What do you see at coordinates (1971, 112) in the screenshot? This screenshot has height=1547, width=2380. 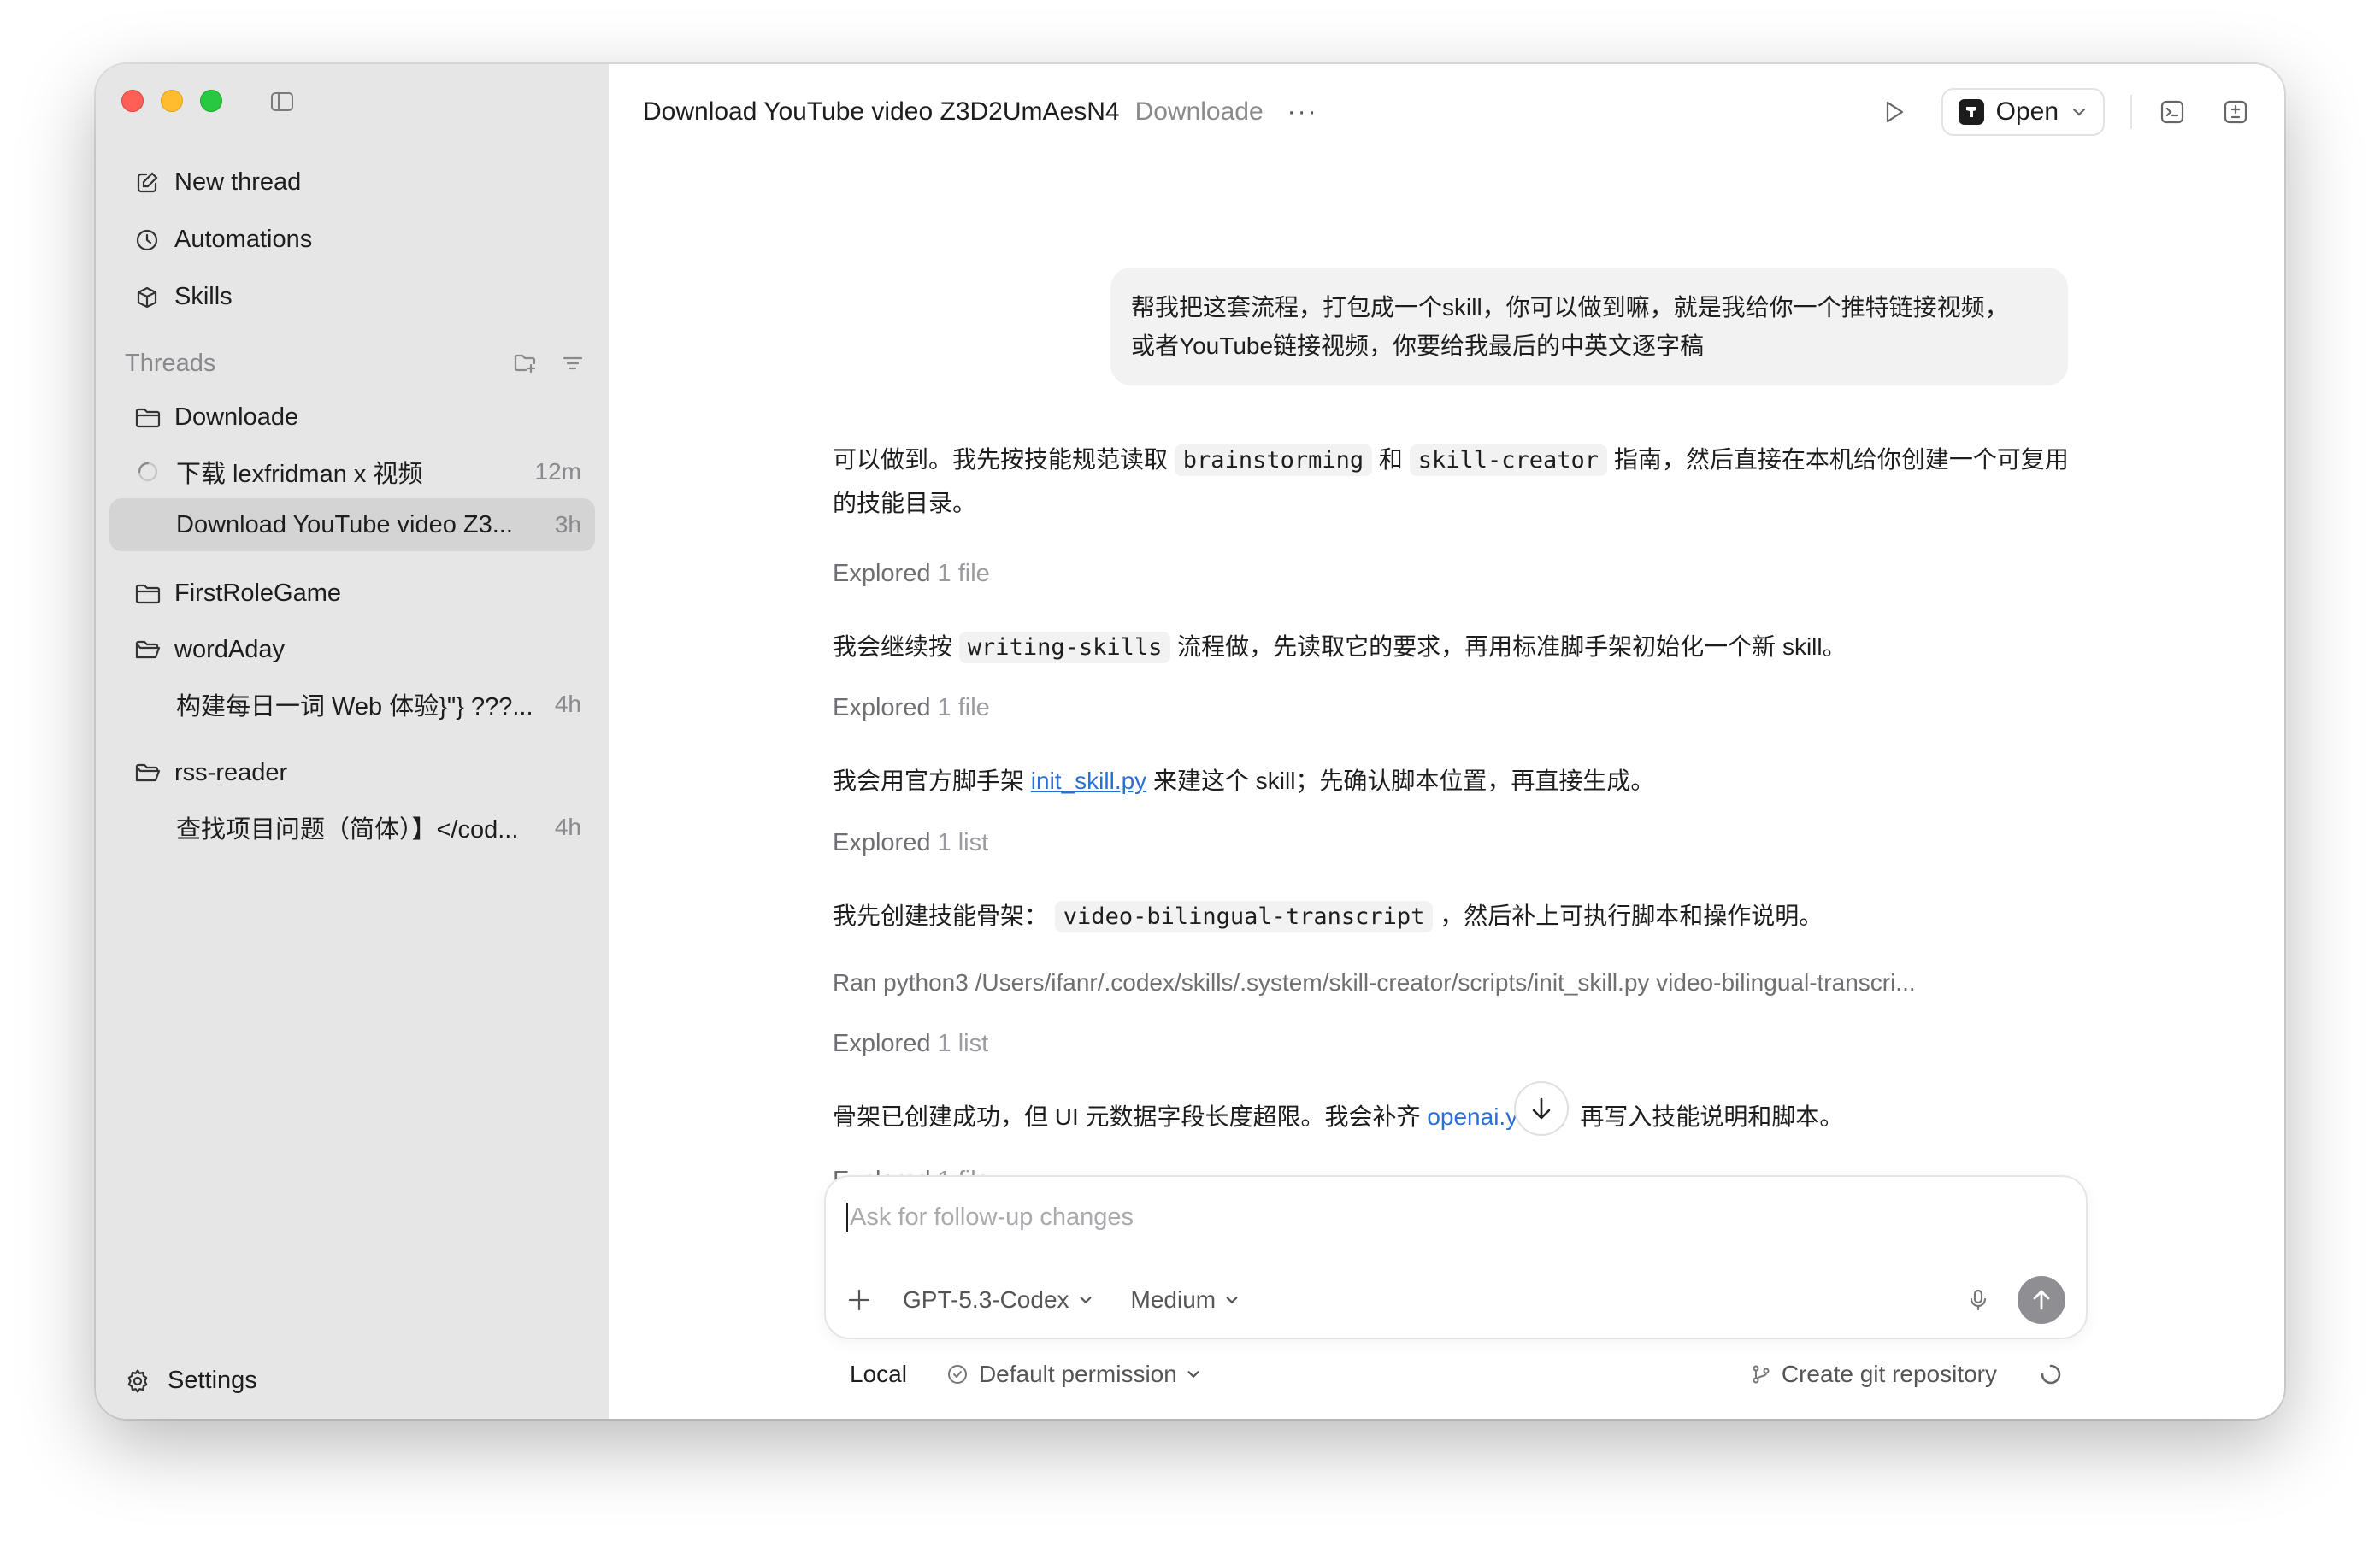 I see `terminal-app-icon` at bounding box center [1971, 112].